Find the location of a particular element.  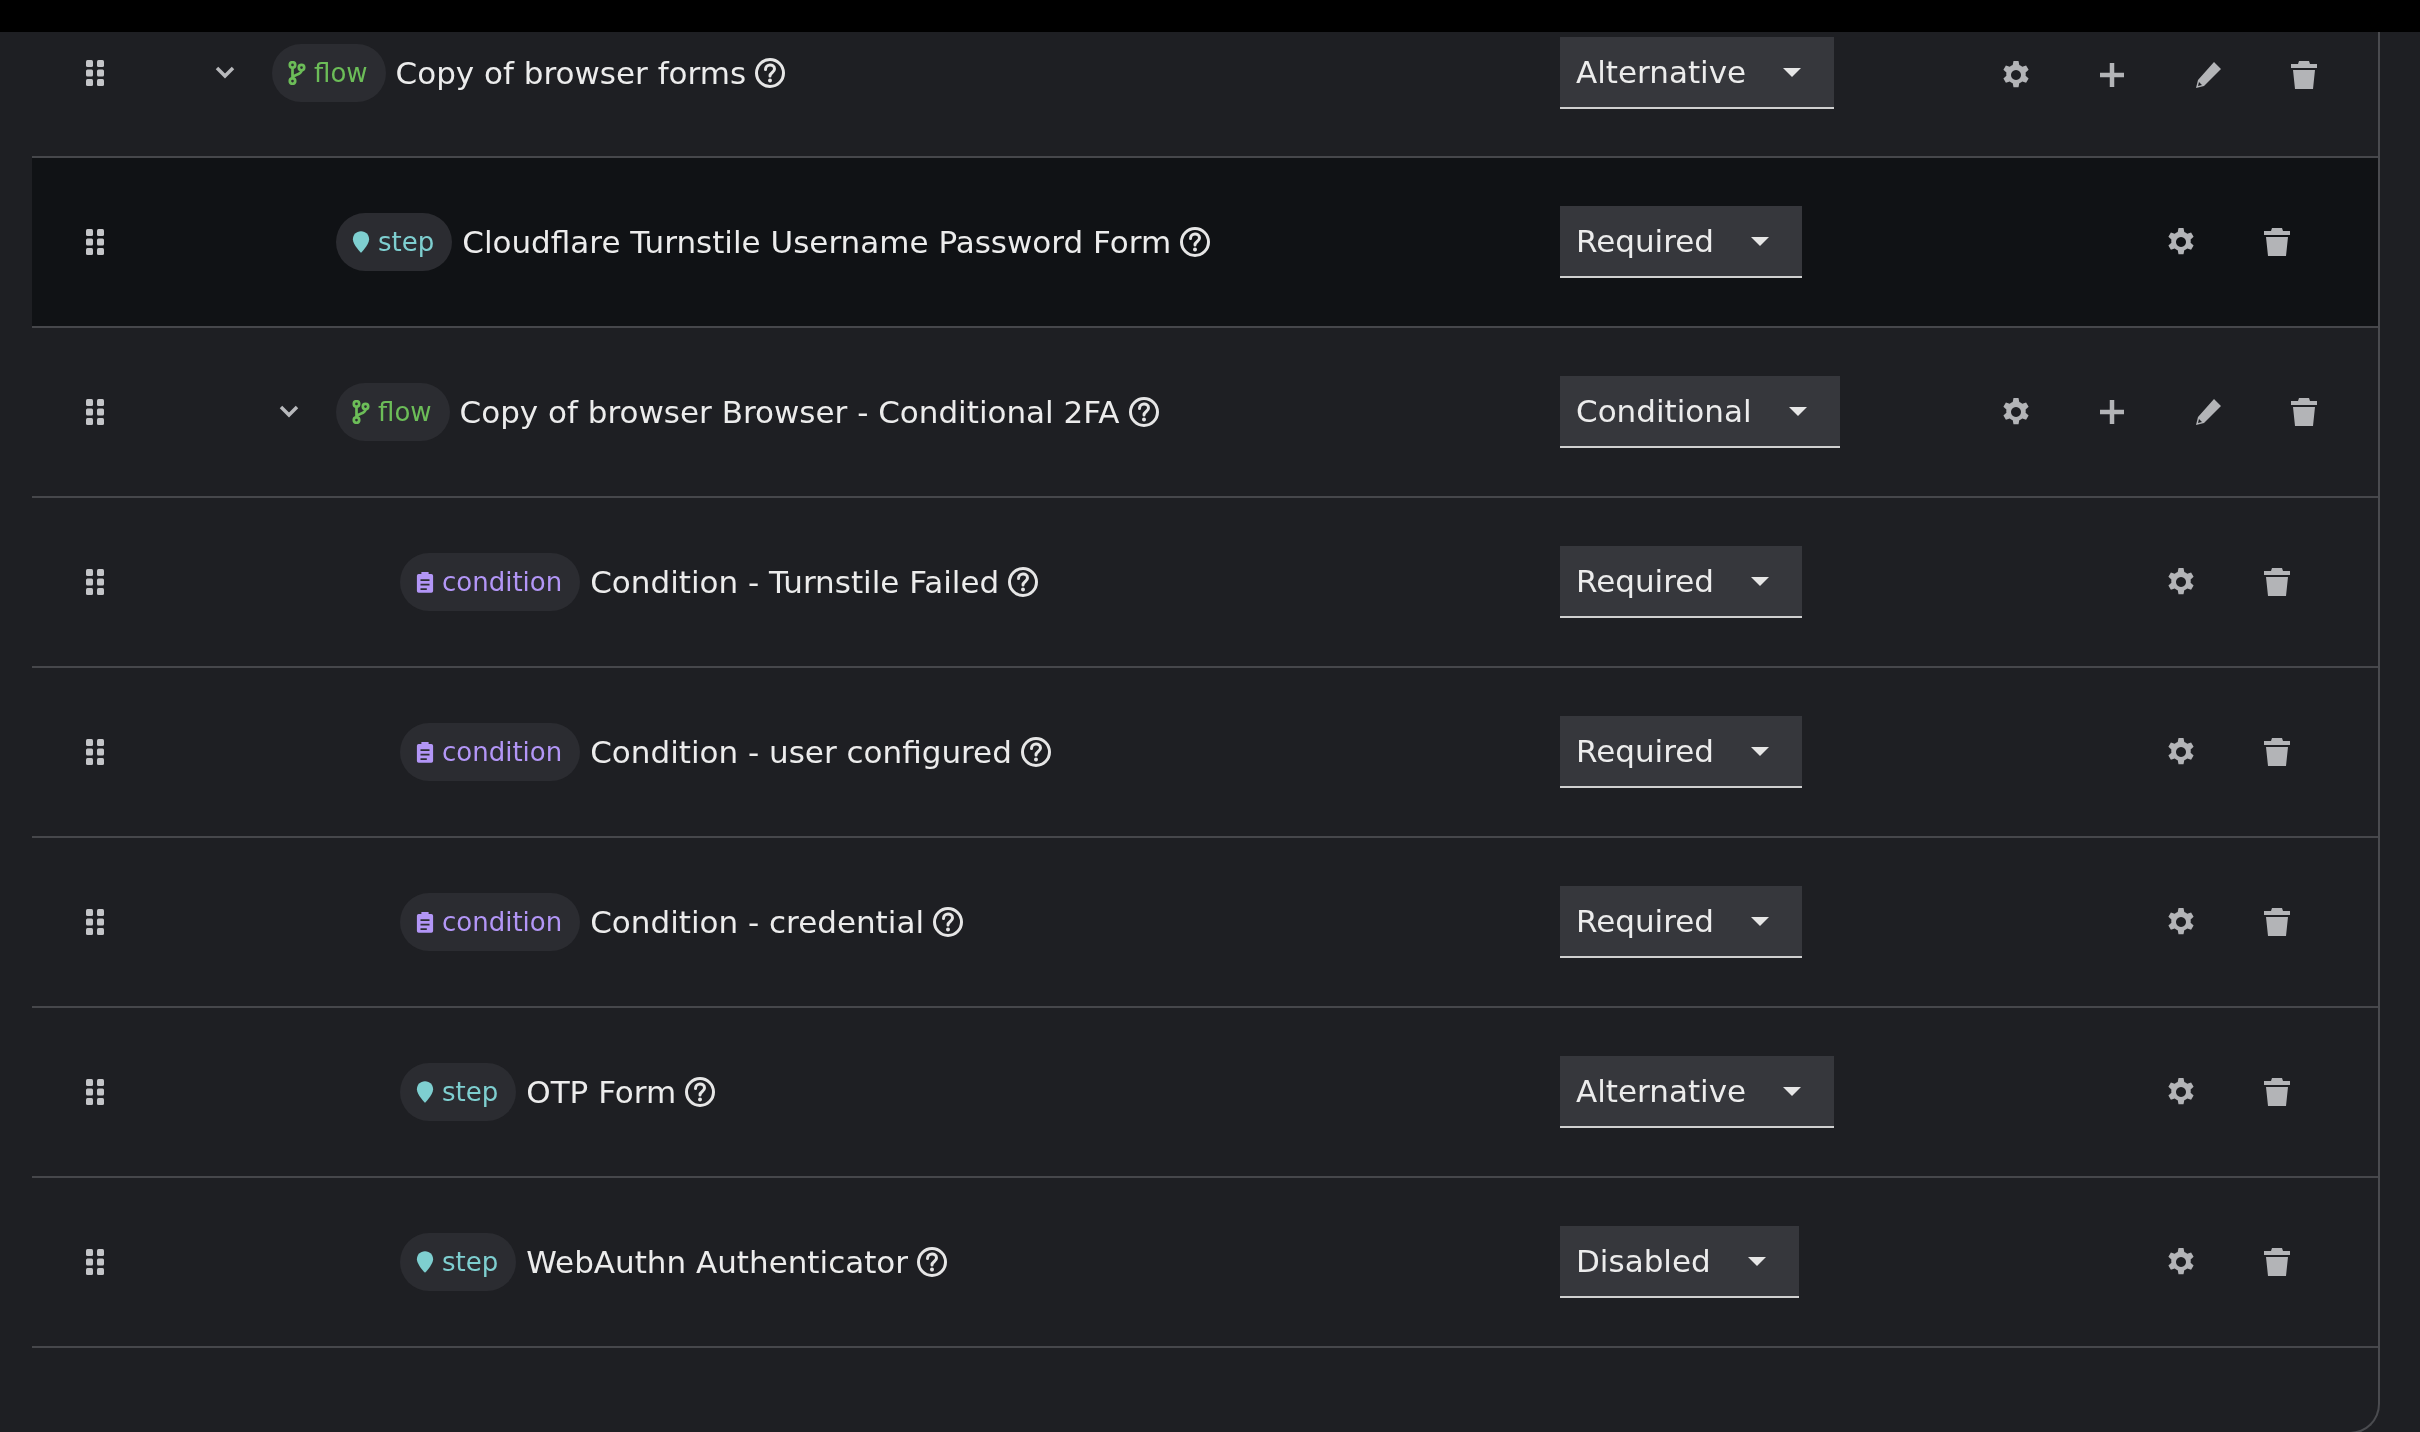

row-title: Cloudflare Turnstile Username Password Form is located at coordinates (817, 242).